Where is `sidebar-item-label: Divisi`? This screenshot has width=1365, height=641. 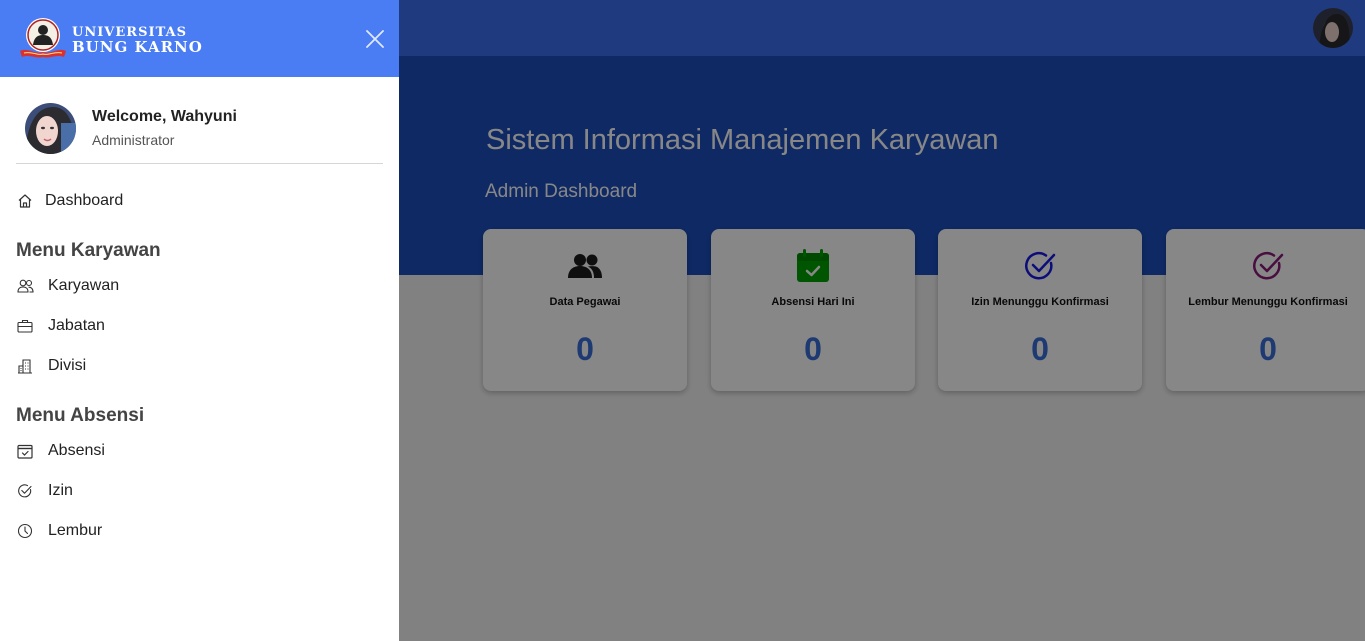
sidebar-item-label: Divisi is located at coordinates (67, 365).